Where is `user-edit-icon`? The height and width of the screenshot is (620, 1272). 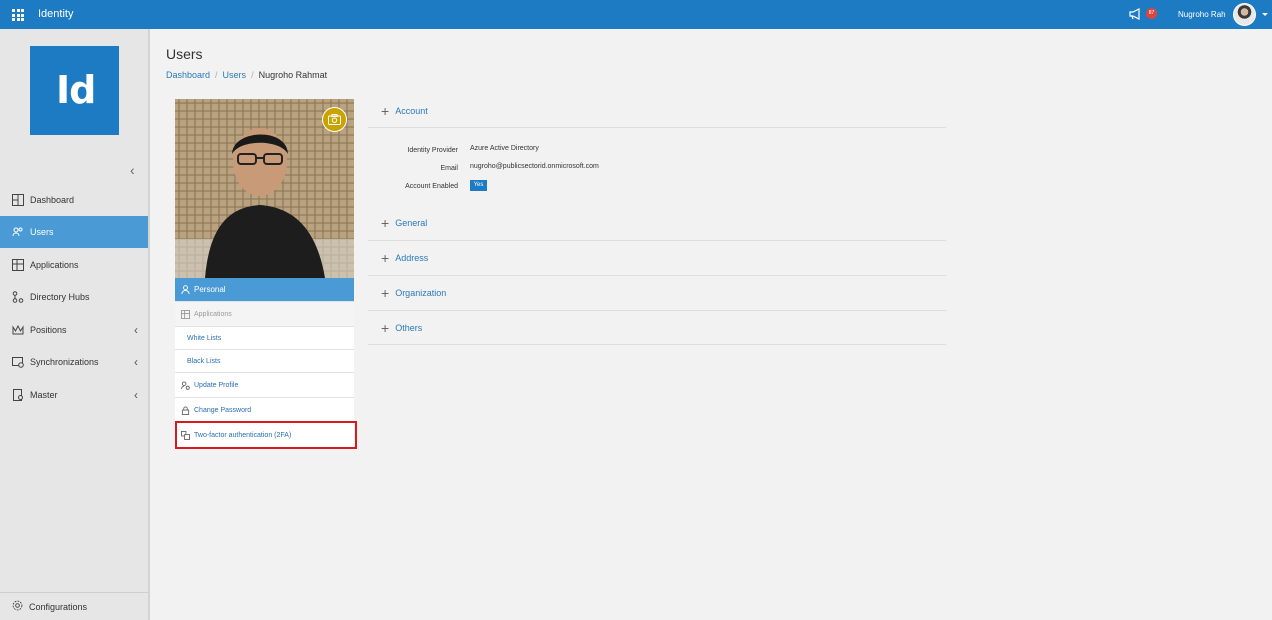
user-edit-icon is located at coordinates (185, 385).